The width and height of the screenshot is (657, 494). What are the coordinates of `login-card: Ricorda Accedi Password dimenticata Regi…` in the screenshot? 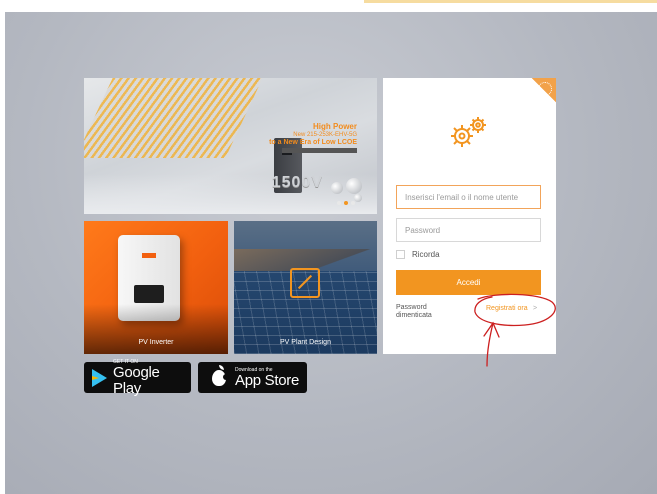 It's located at (469, 216).